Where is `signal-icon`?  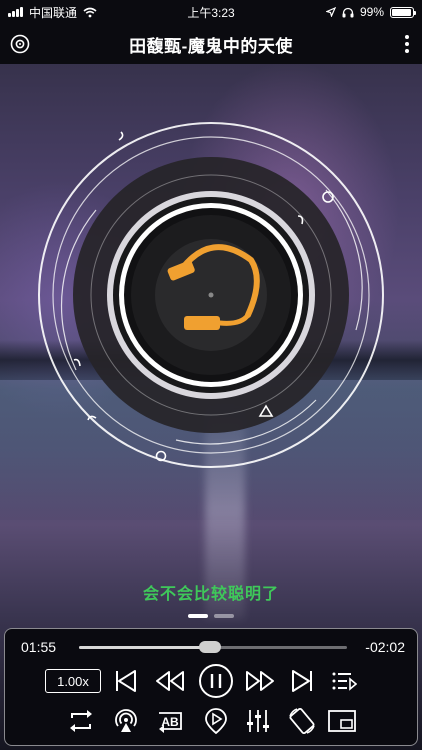
signal-icon is located at coordinates (15, 12).